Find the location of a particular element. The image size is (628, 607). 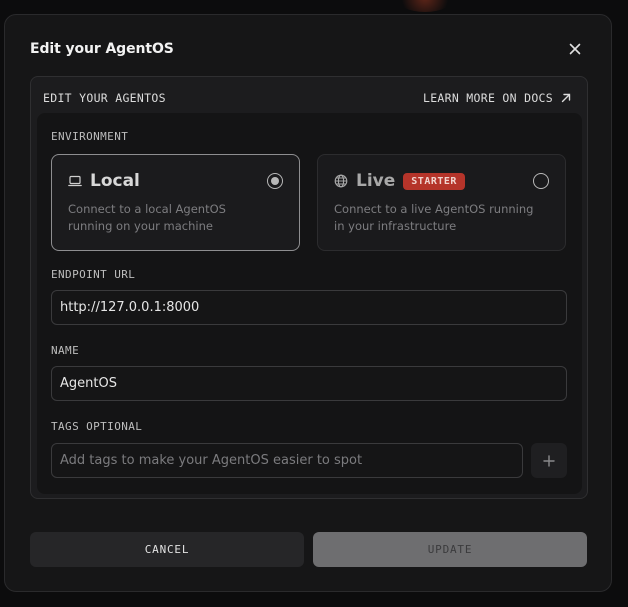

close-button is located at coordinates (575, 49).